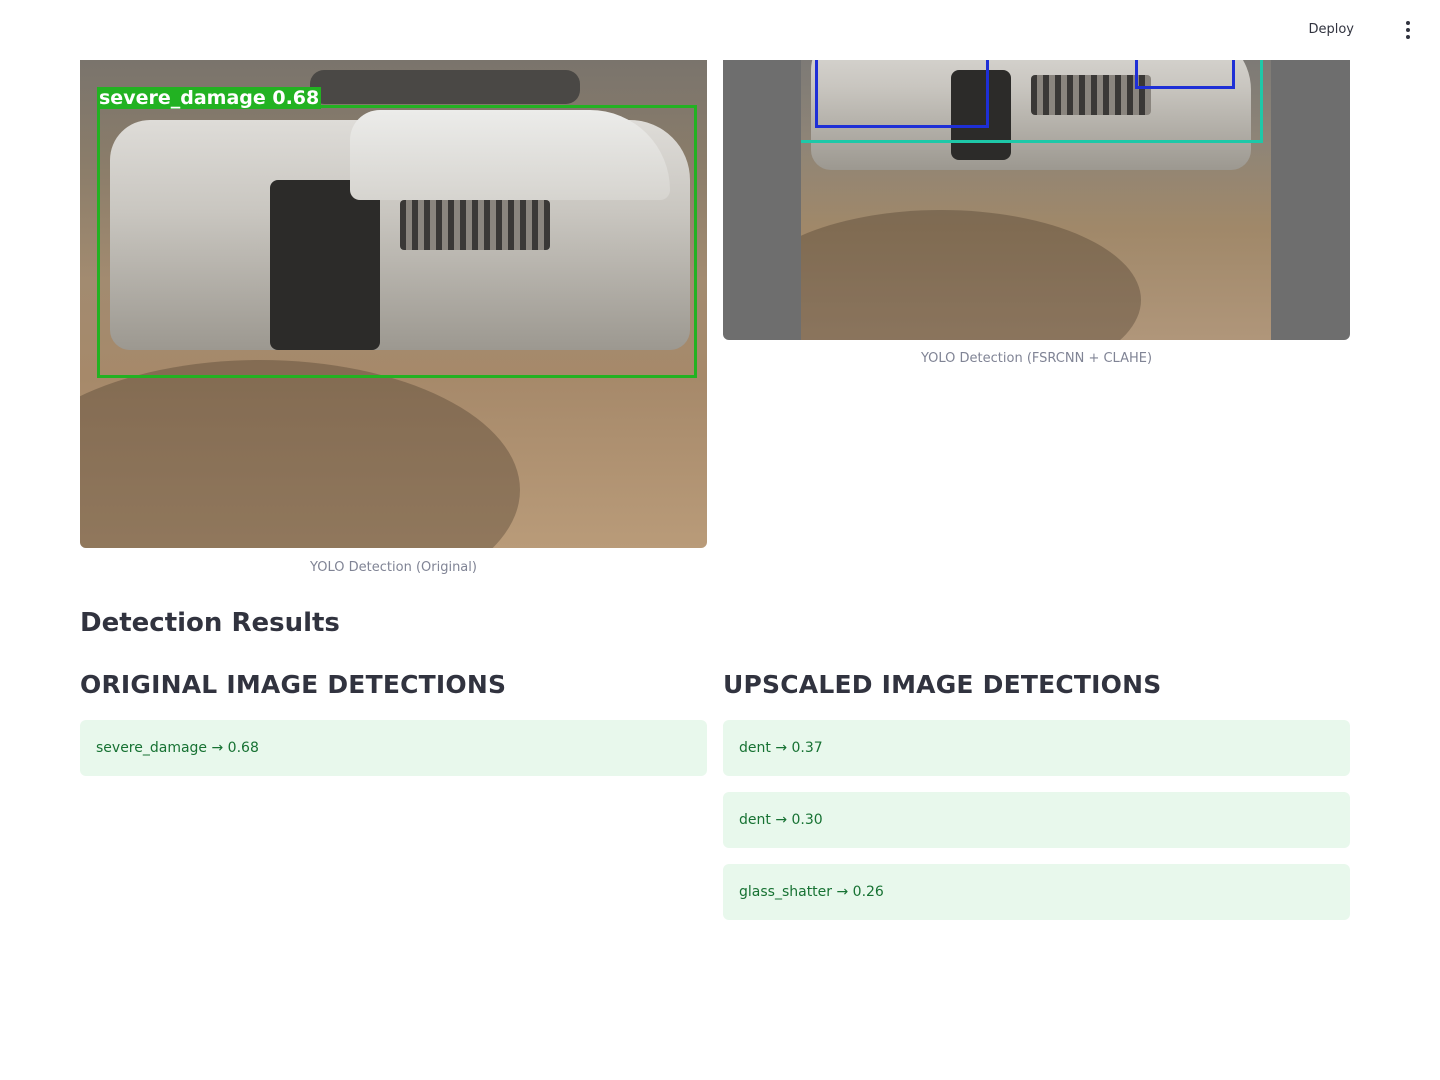 This screenshot has height=1080, width=1440. Describe the element at coordinates (1036, 358) in the screenshot. I see `upscaled-image-caption: YOLO Detection (FSRCNN + CLAHE)` at that location.